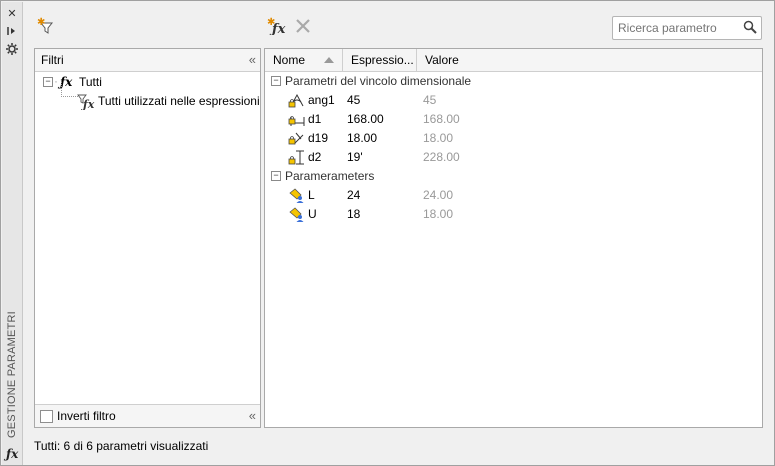 Image resolution: width=775 pixels, height=466 pixels. I want to click on fx-logo-icon: ƒx, so click(12, 454).